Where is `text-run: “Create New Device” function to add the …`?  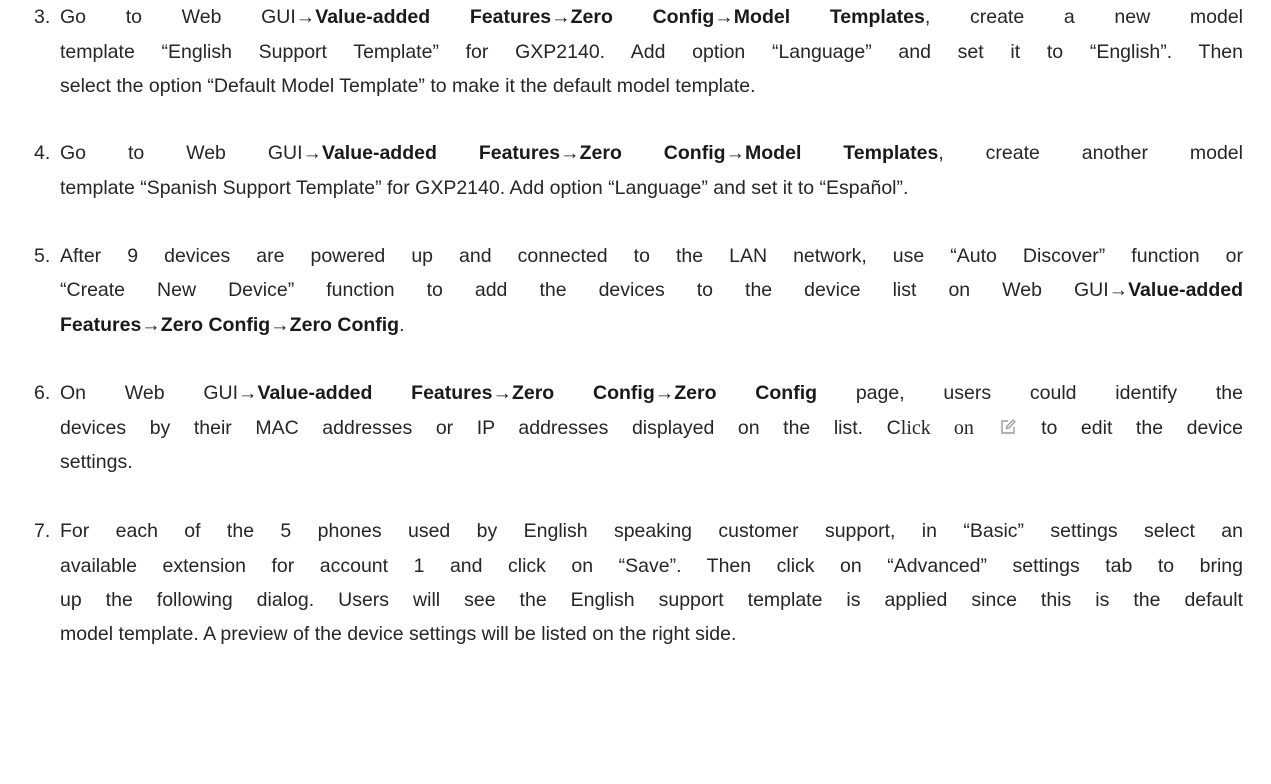
text-run: “Create New Device” function to add the … is located at coordinates (594, 290).